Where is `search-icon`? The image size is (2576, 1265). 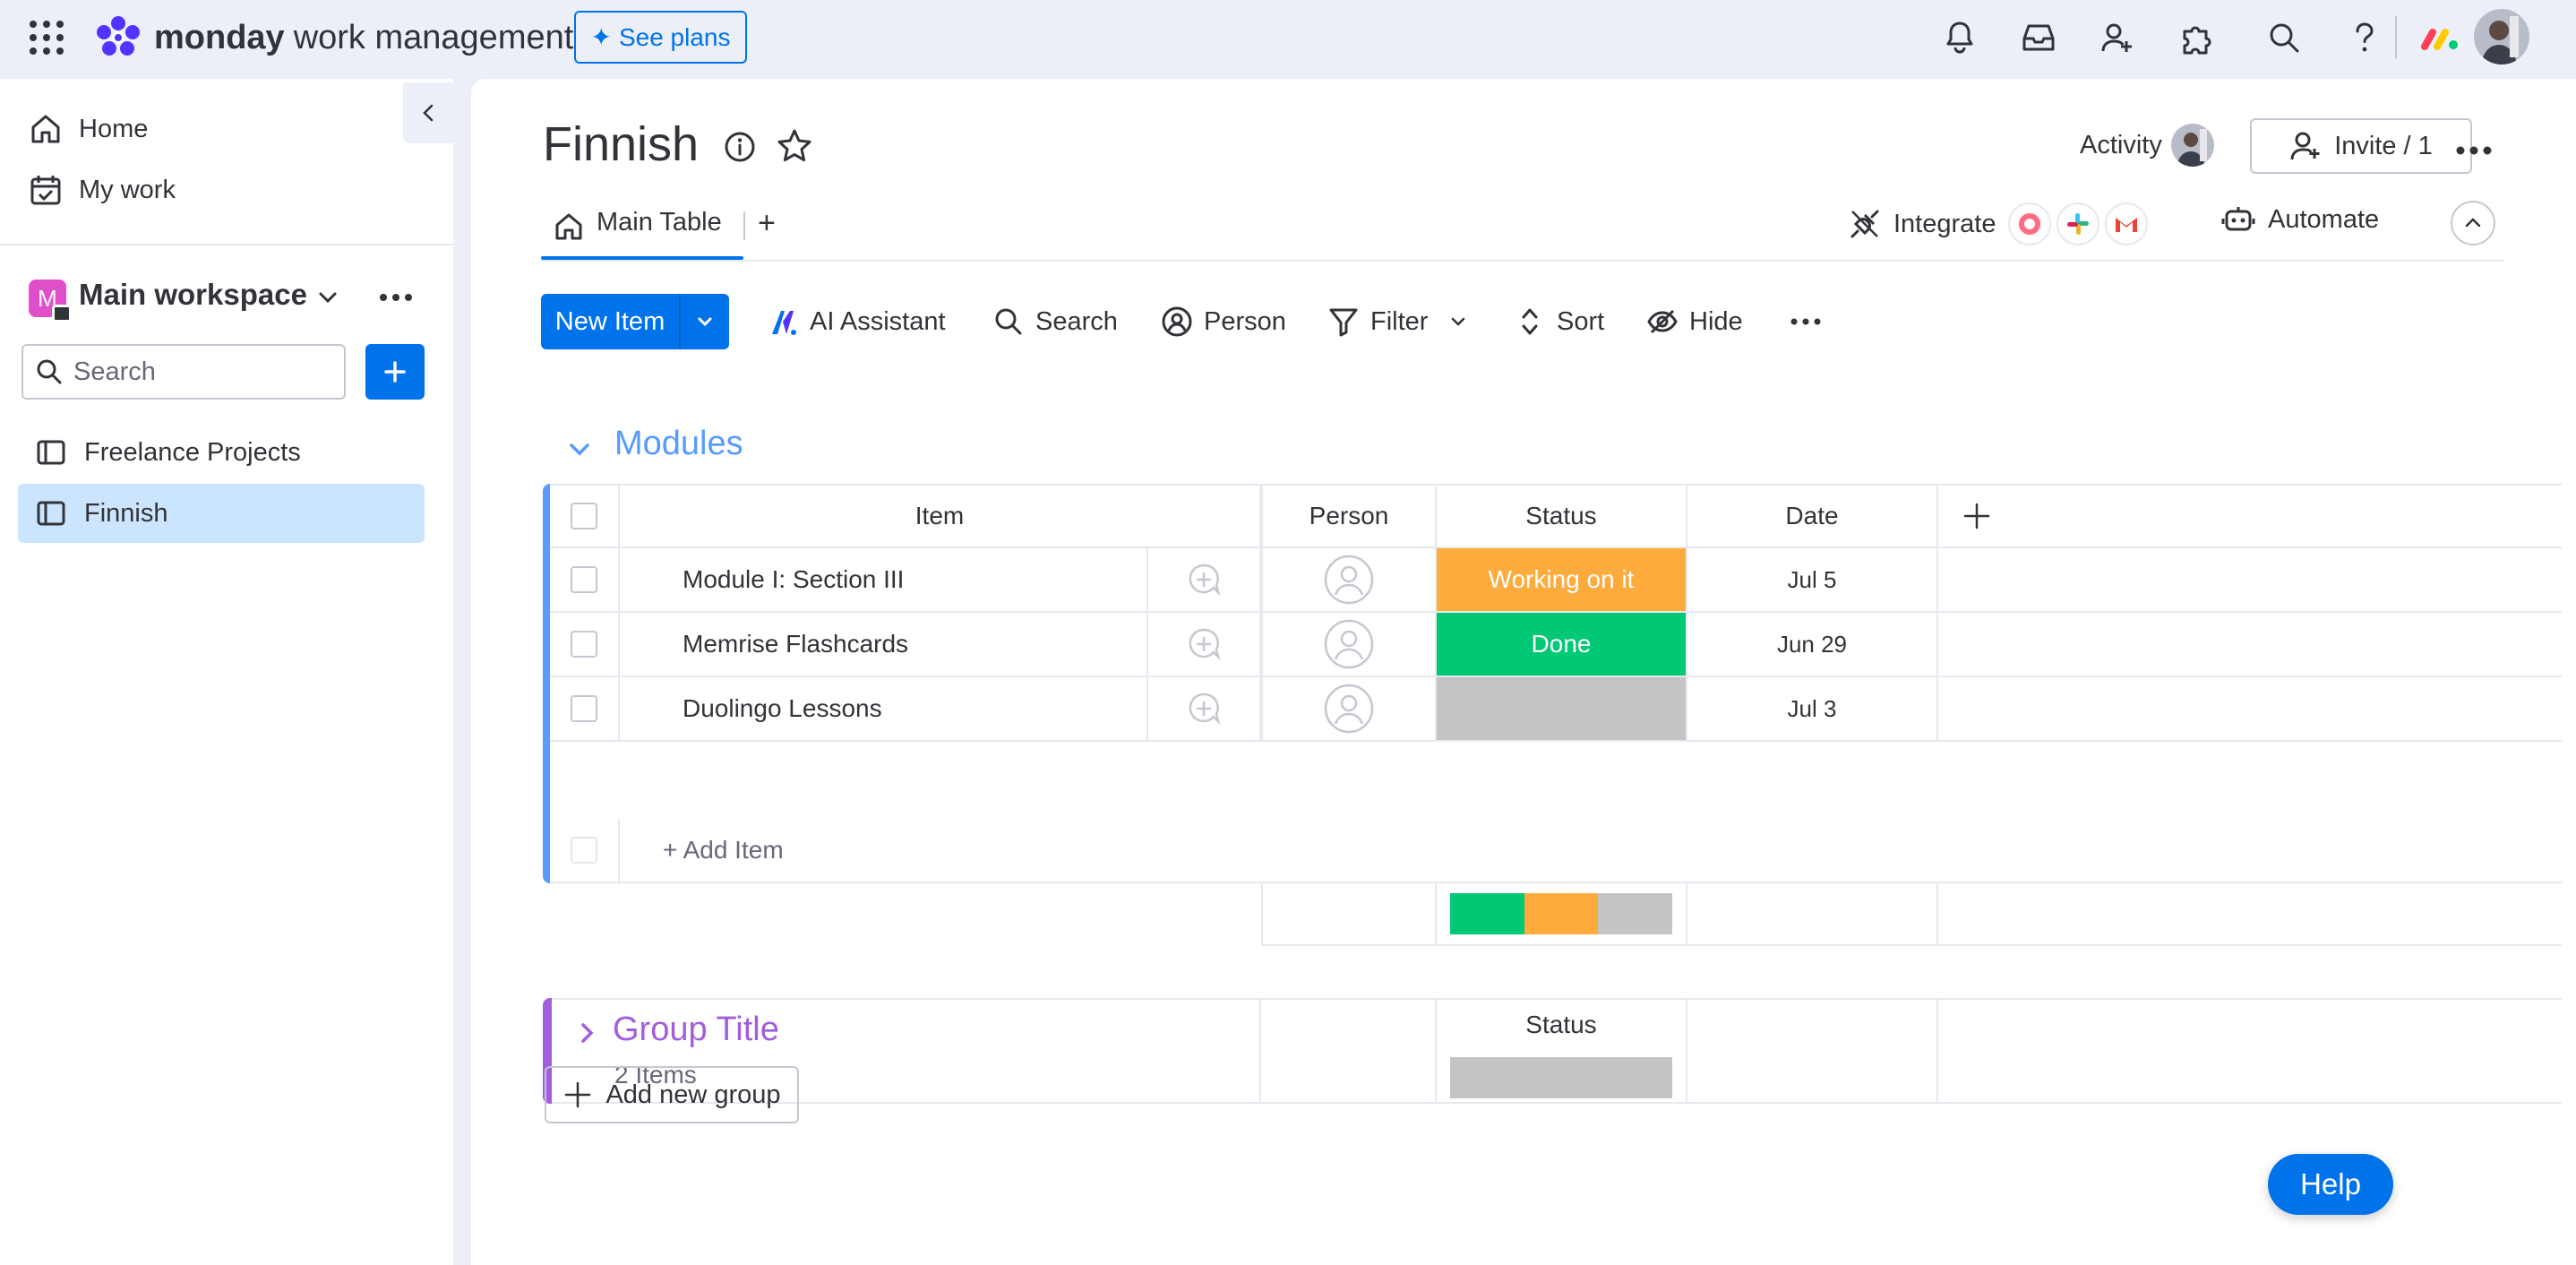 search-icon is located at coordinates (2284, 37).